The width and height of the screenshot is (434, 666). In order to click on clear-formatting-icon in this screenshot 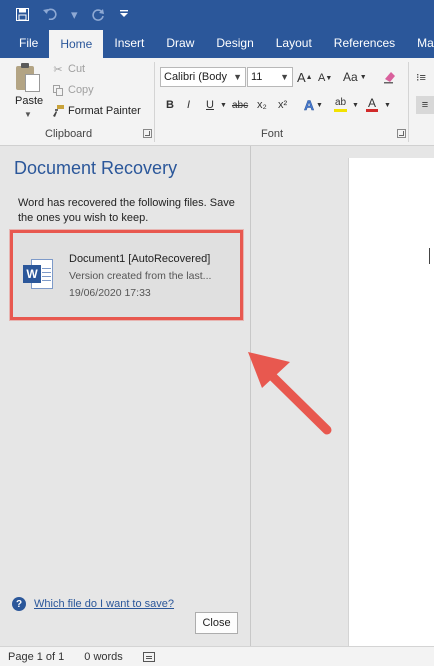, I will do `click(390, 77)`.